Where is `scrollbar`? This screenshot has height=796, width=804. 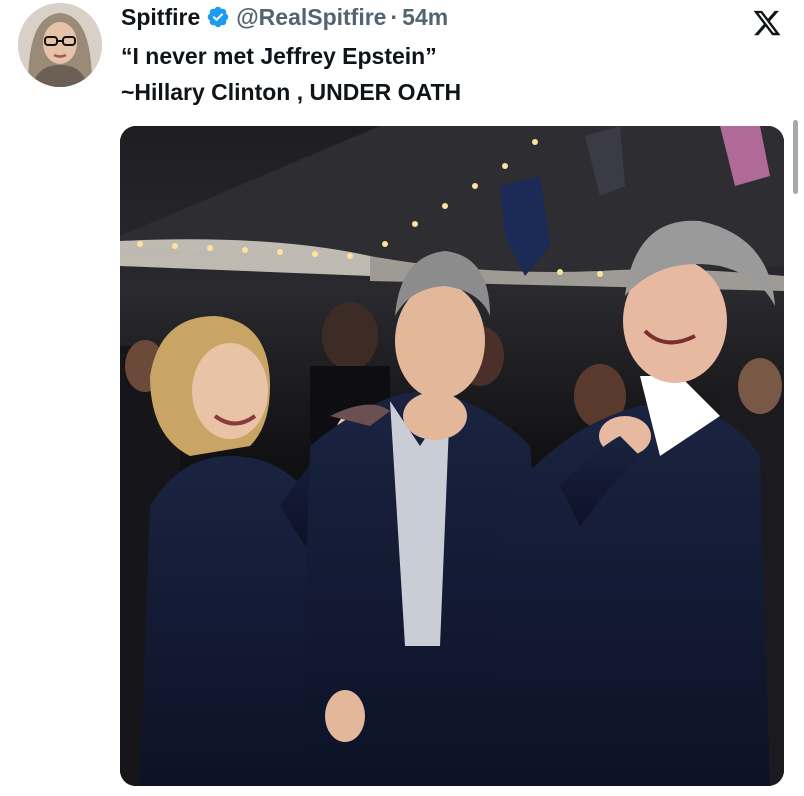 scrollbar is located at coordinates (795, 157).